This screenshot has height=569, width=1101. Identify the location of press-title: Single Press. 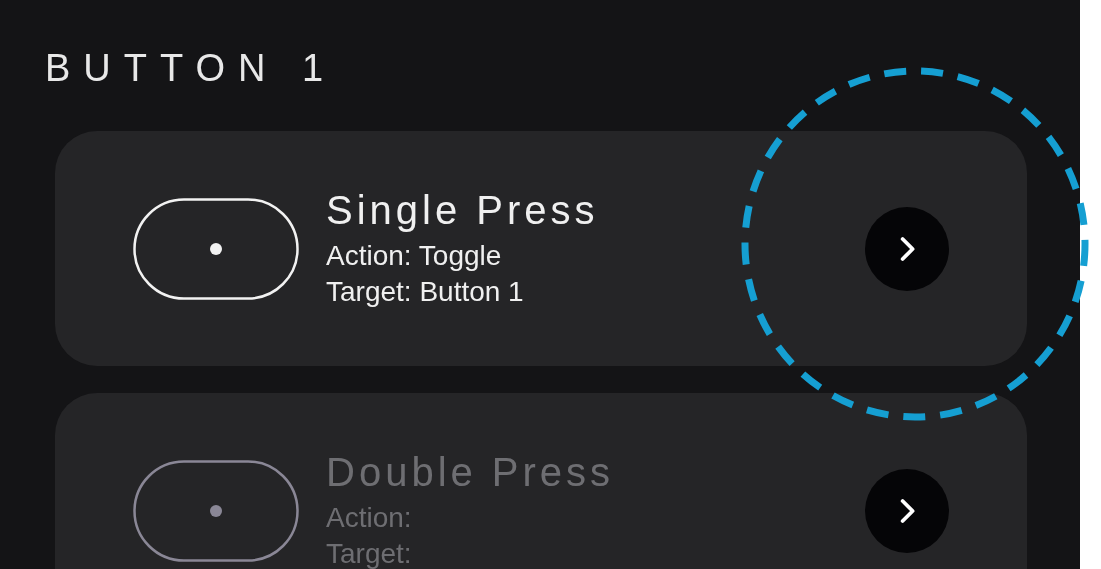
(463, 209).